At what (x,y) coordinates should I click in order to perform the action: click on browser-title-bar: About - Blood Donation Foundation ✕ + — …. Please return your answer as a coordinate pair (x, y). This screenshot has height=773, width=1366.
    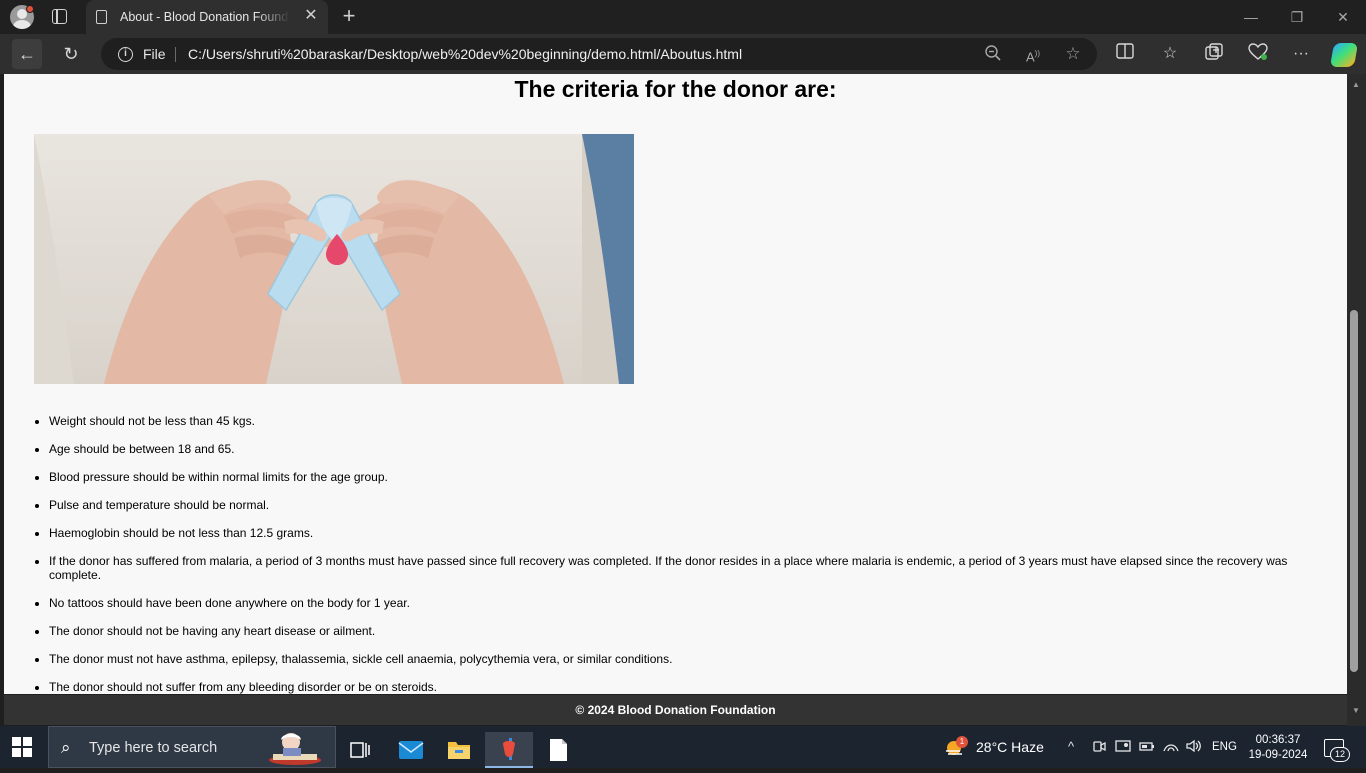
    Looking at the image, I should click on (683, 17).